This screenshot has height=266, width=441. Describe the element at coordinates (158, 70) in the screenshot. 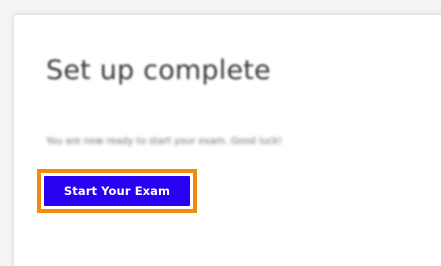

I see `page-title: Set up complete` at that location.